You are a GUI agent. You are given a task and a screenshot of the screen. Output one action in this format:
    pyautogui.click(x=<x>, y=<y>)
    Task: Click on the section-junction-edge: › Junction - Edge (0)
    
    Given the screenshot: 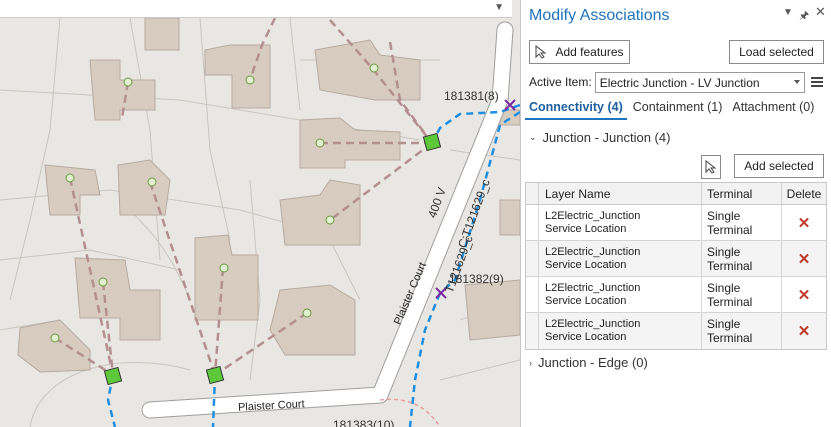 What is the action you would take?
    pyautogui.click(x=588, y=362)
    